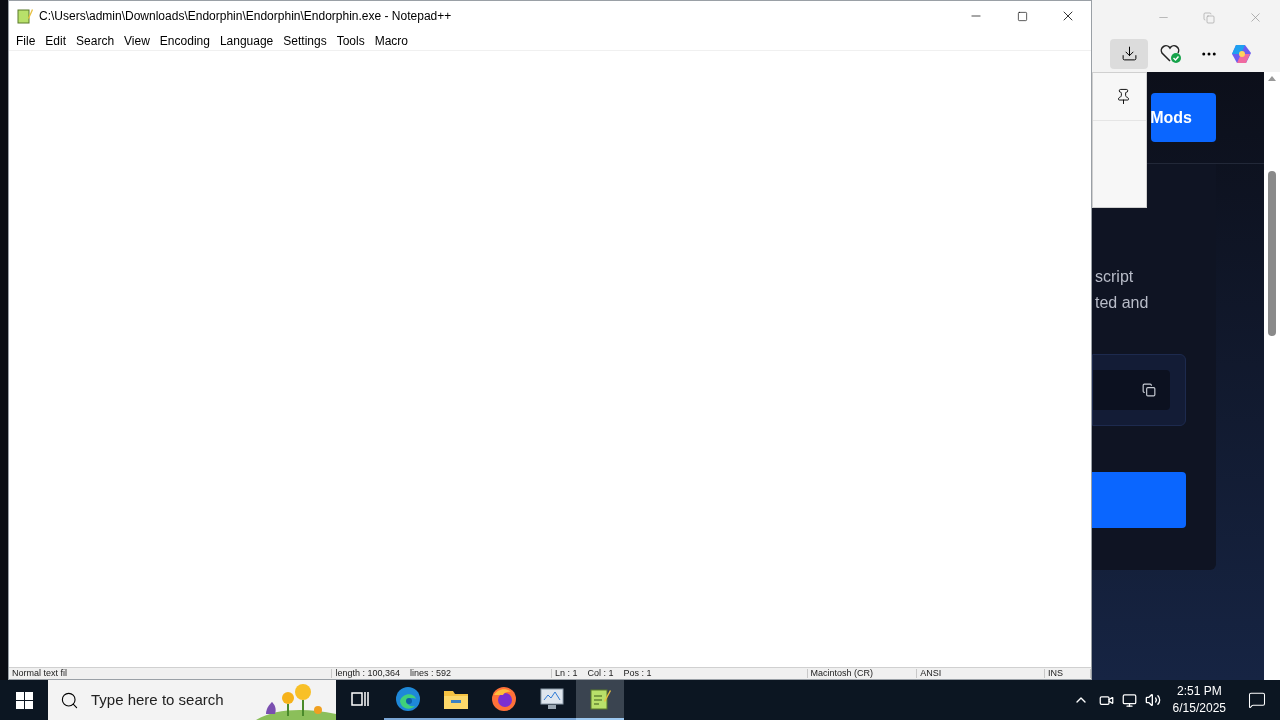  I want to click on status-text: Normal text fil, so click(171, 673).